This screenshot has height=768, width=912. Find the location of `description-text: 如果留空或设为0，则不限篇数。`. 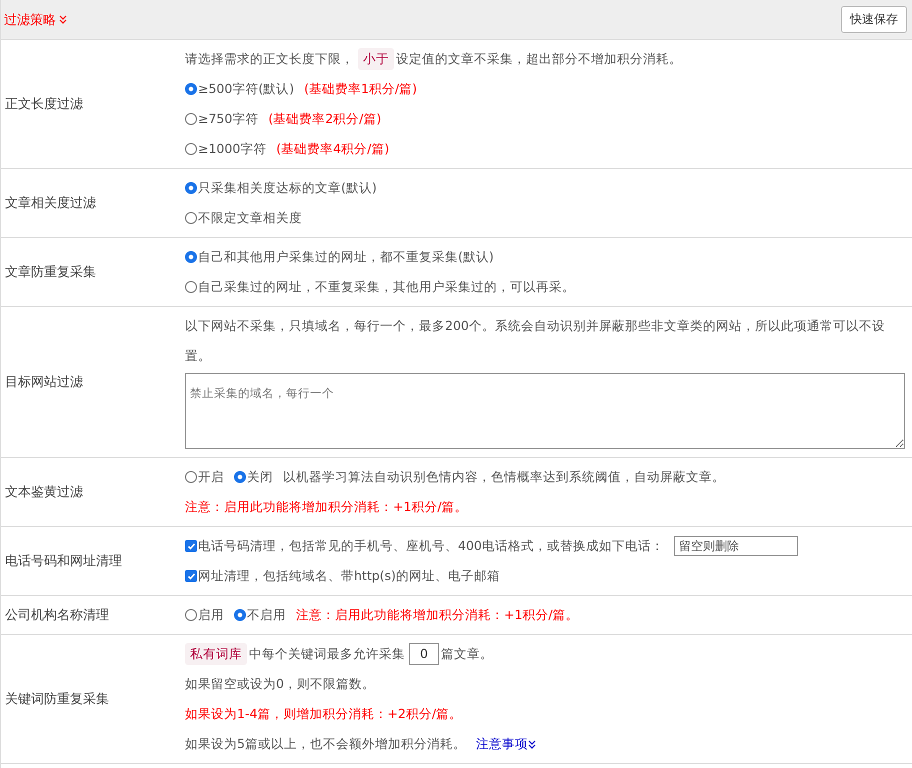

description-text: 如果留空或设为0，则不限篇数。 is located at coordinates (280, 684).